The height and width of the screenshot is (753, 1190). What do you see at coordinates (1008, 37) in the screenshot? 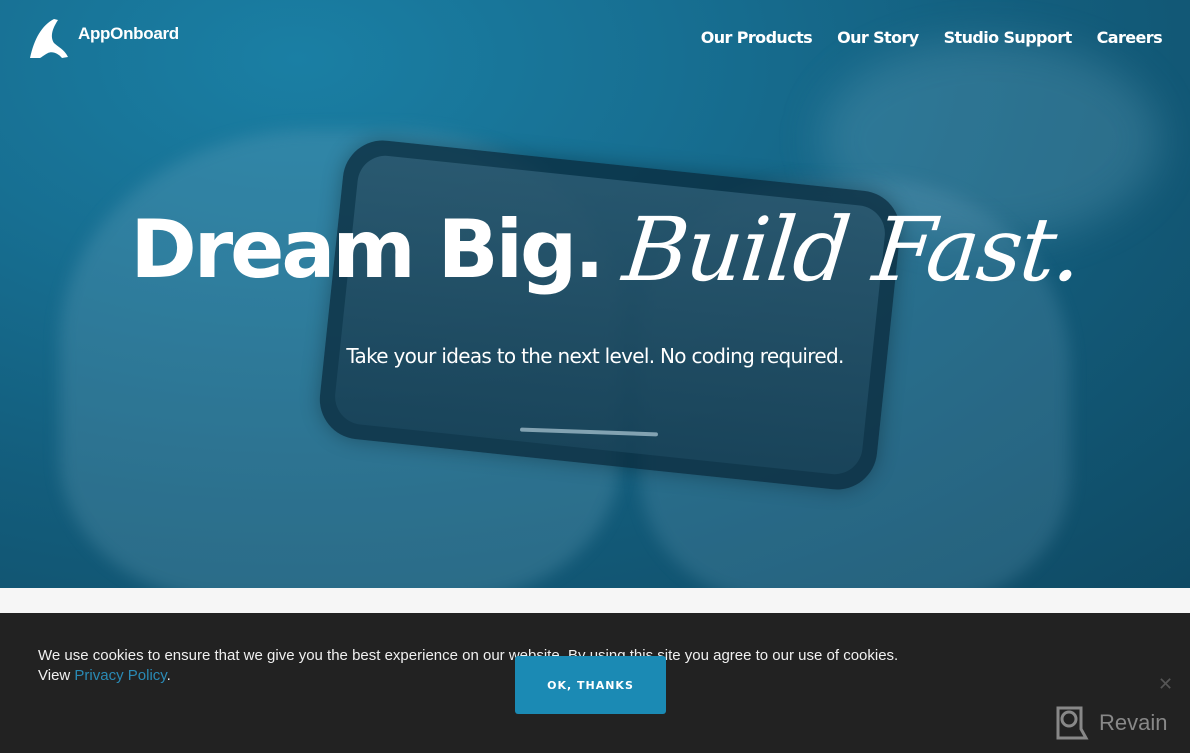
I see `nav-studio-support: Studio Support` at bounding box center [1008, 37].